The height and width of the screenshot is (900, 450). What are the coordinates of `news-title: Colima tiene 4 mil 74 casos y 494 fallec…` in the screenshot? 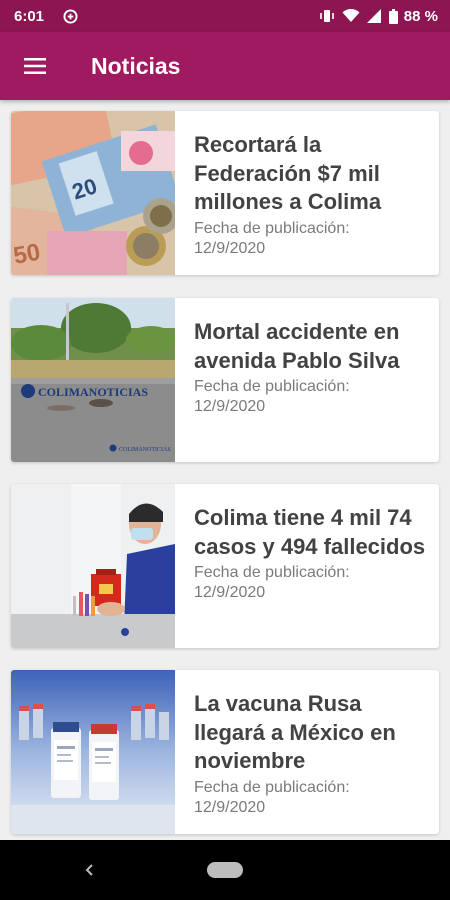 It's located at (310, 532).